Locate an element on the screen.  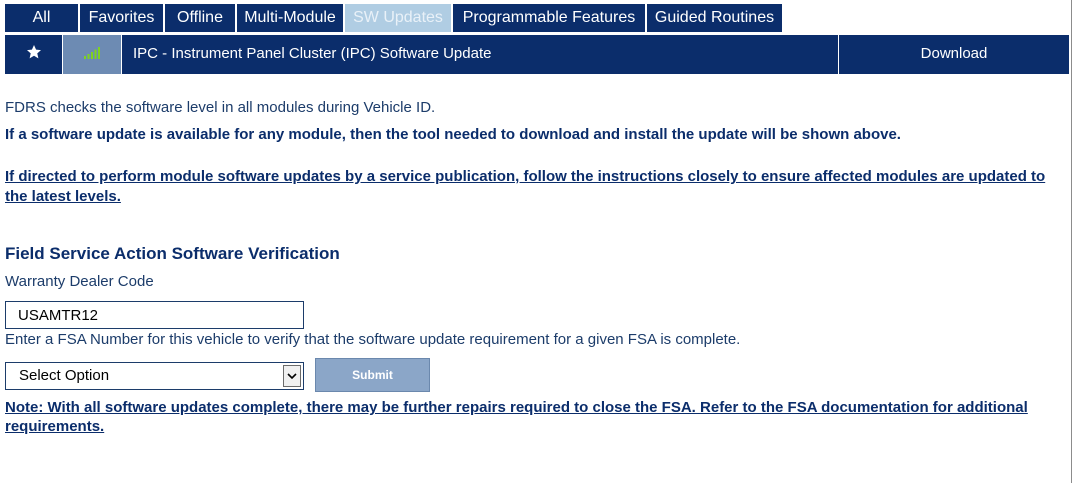
download-button: Download is located at coordinates (954, 54).